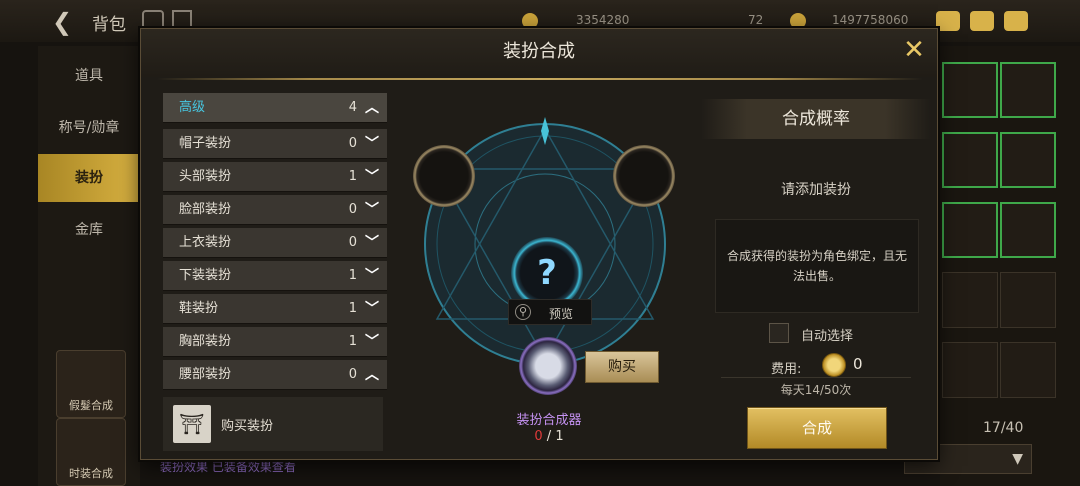  What do you see at coordinates (982, 21) in the screenshot?
I see `mail-icon` at bounding box center [982, 21].